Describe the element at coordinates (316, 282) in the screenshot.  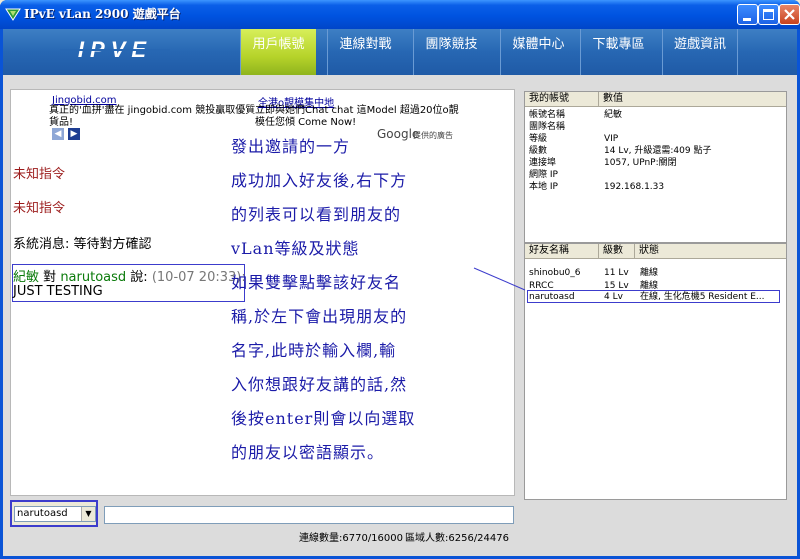
I see `tutorial-line: 如果雙擊點擊該好友名` at that location.